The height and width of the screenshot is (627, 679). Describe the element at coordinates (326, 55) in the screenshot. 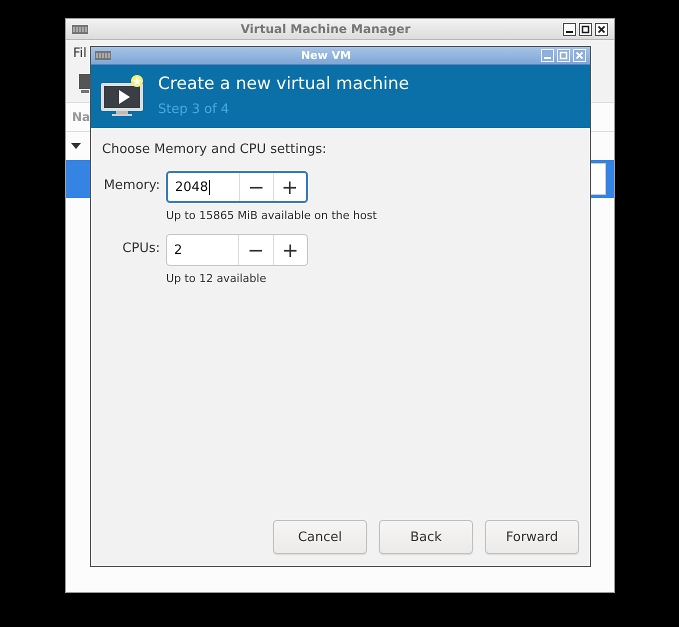

I see `dialog-title: New VM` at that location.